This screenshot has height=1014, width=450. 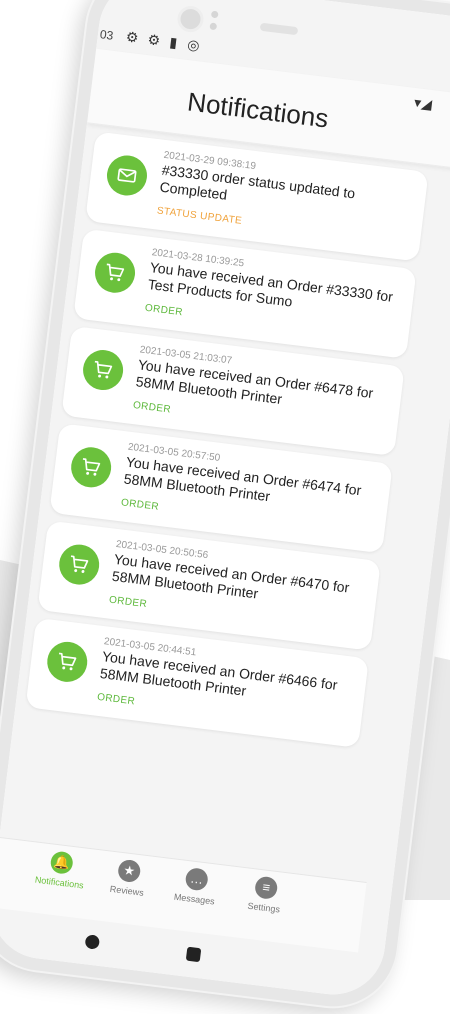 What do you see at coordinates (127, 175) in the screenshot?
I see `envelope-icon` at bounding box center [127, 175].